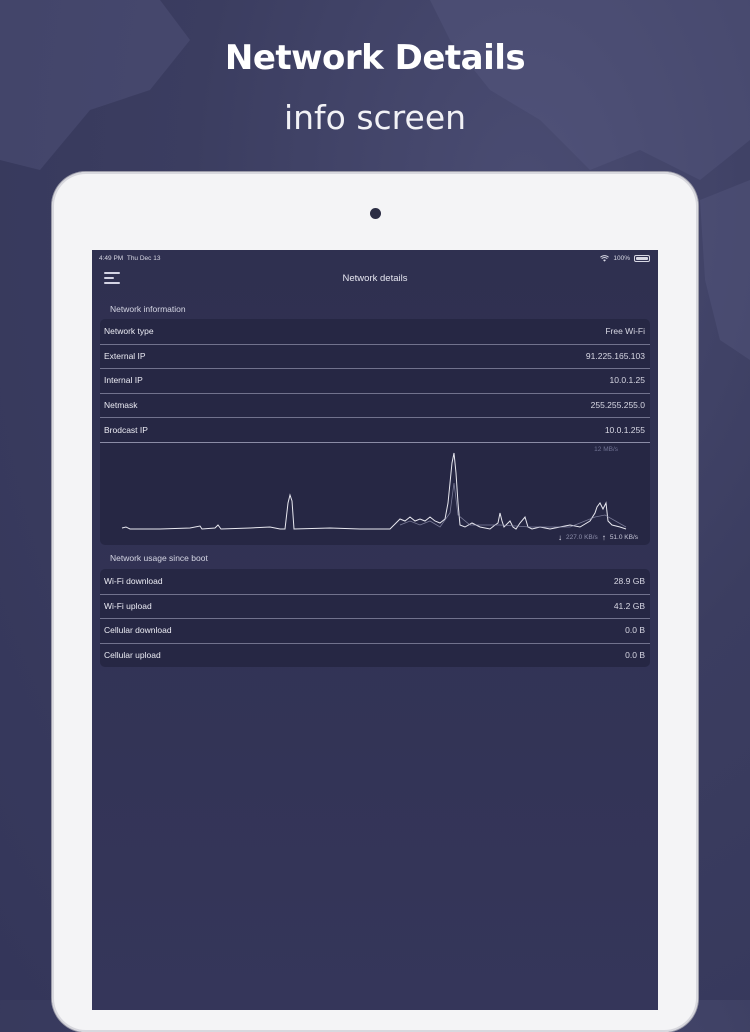  What do you see at coordinates (627, 380) in the screenshot?
I see `row-value: 10.0.1.25` at bounding box center [627, 380].